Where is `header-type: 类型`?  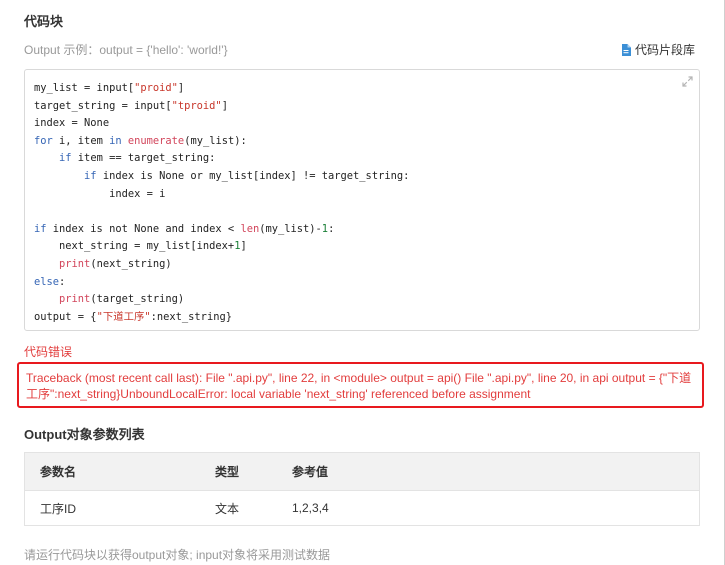 header-type: 类型 is located at coordinates (227, 472).